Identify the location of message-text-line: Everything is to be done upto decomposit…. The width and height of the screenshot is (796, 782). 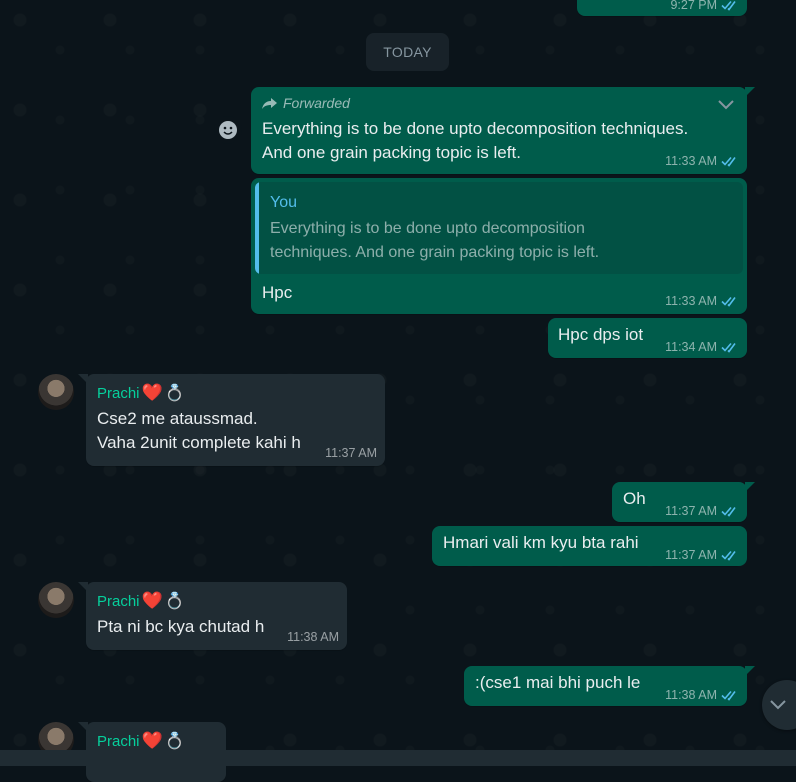
(475, 128).